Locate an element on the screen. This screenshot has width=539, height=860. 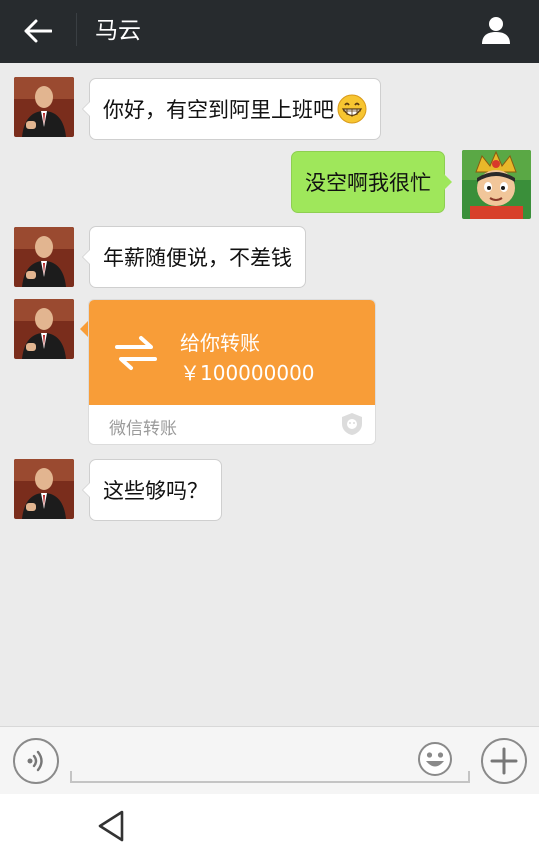
plus-icon is located at coordinates (504, 761).